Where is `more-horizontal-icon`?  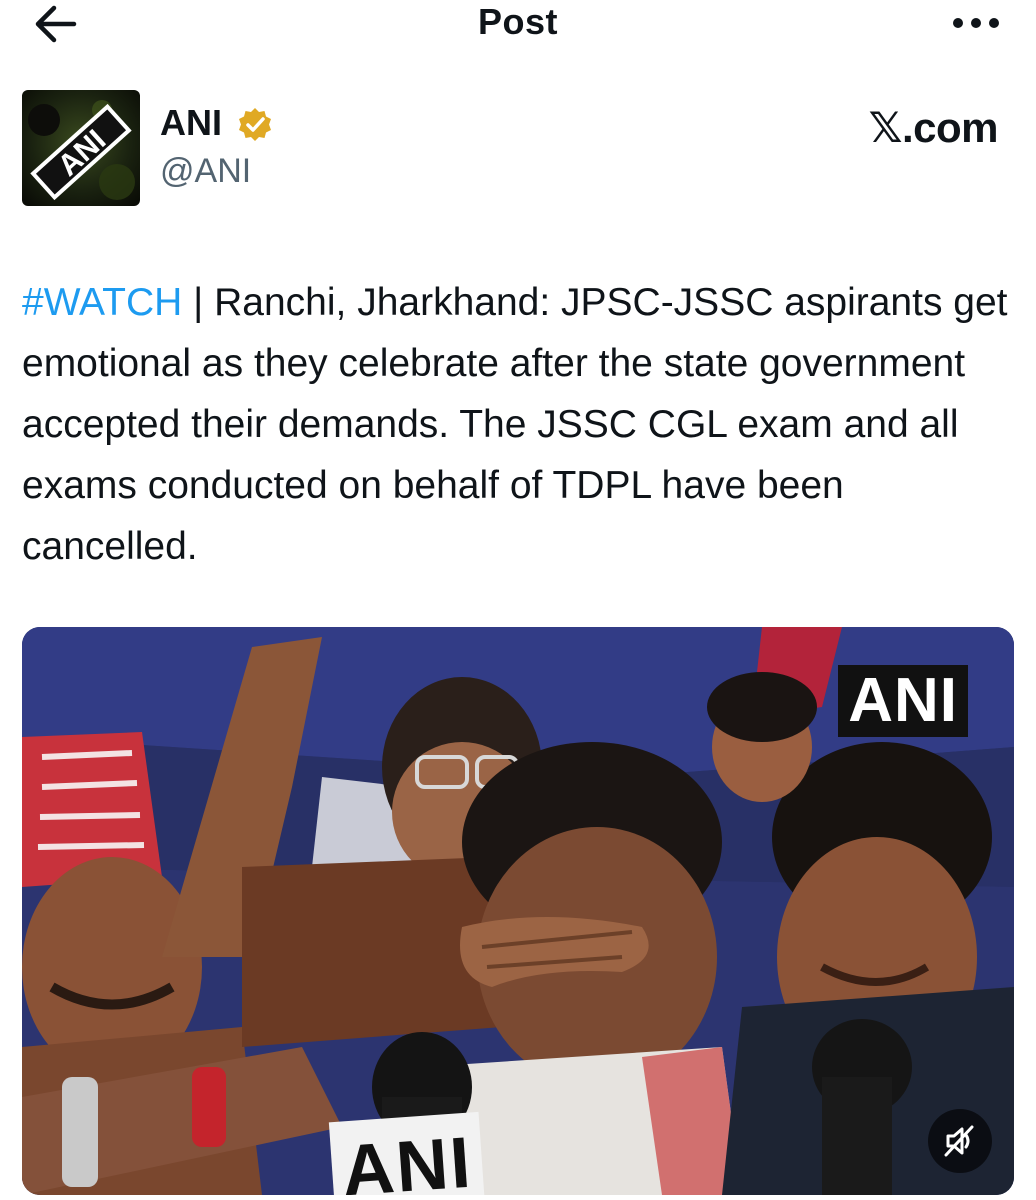 more-horizontal-icon is located at coordinates (976, 23).